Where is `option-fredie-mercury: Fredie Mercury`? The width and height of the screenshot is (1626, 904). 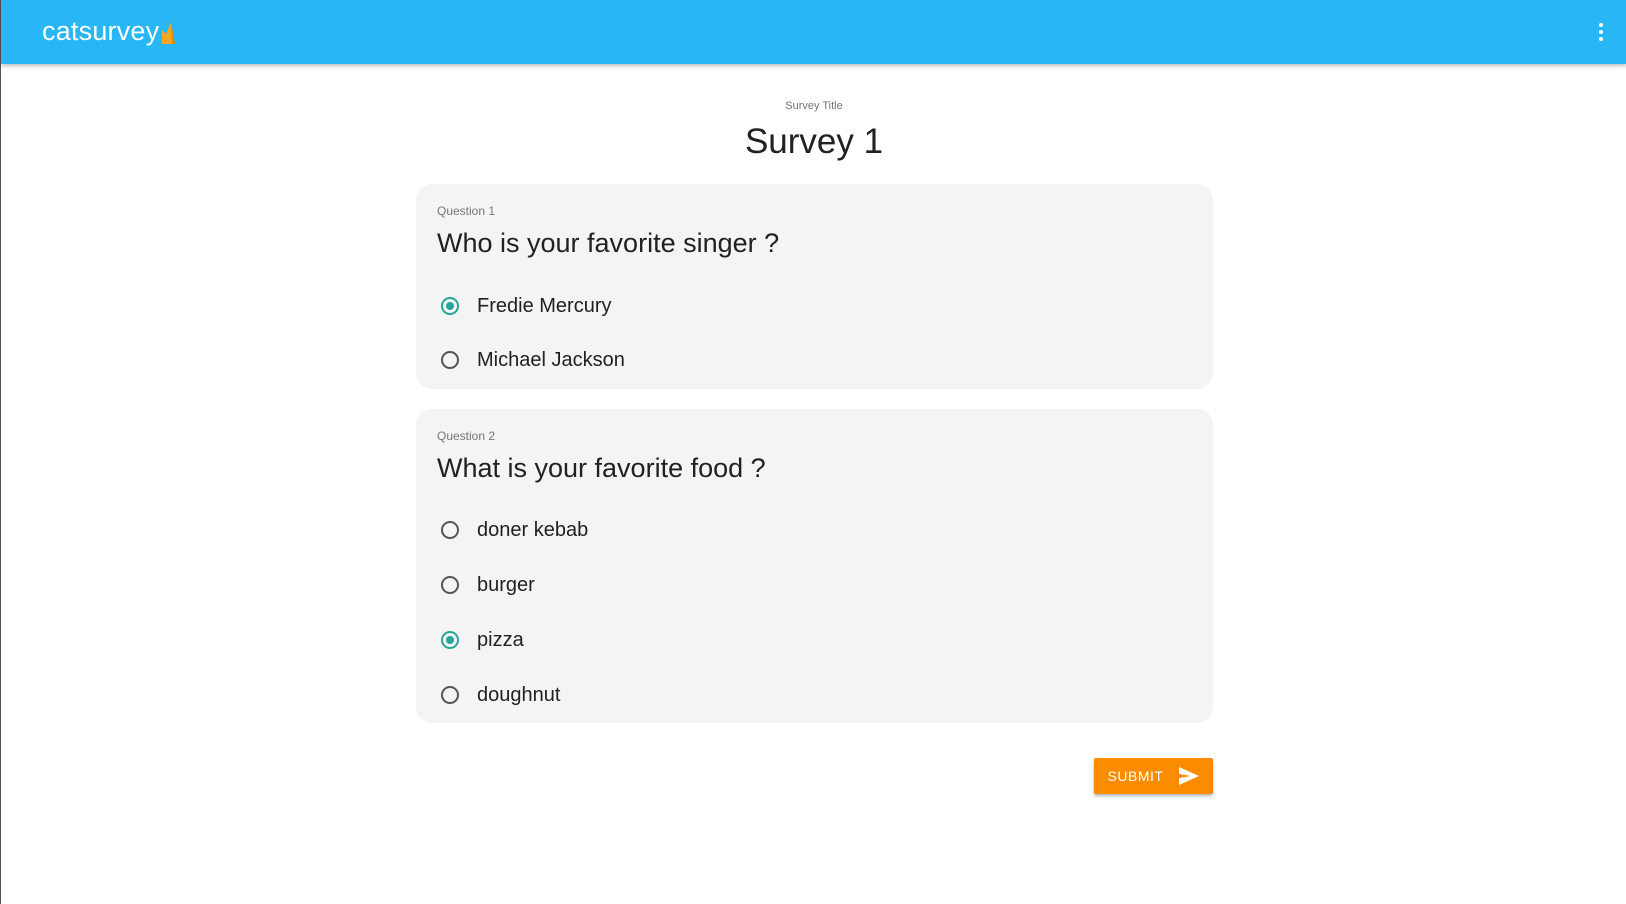 option-fredie-mercury: Fredie Mercury is located at coordinates (526, 306).